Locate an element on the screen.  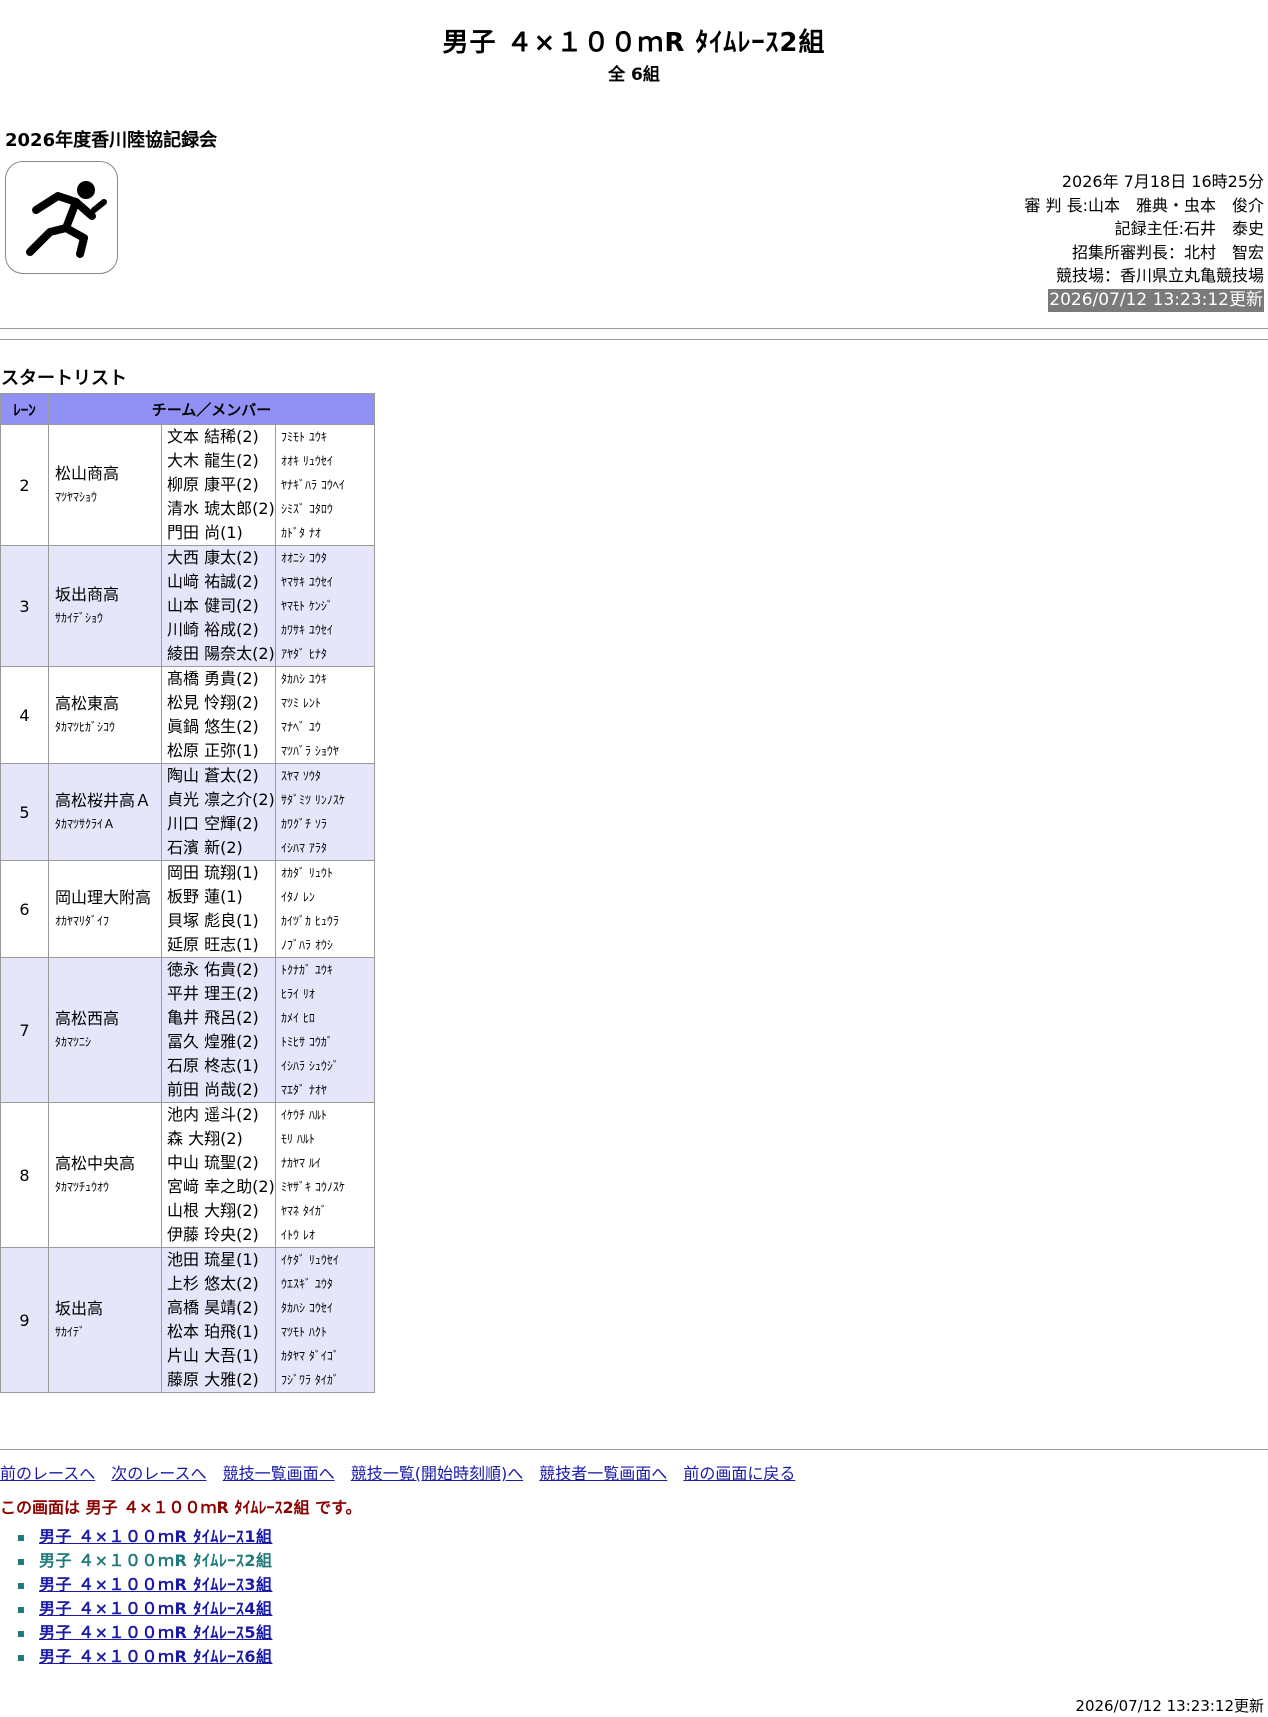
page-subtitle: 全 6組 is located at coordinates (634, 75).